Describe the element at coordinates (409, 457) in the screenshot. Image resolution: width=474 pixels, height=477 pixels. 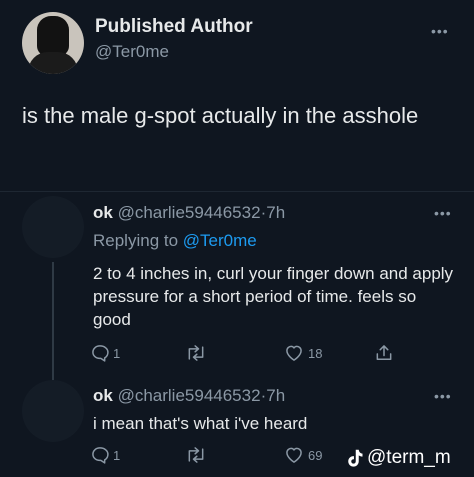
I see `watermark-handle: @term_m` at that location.